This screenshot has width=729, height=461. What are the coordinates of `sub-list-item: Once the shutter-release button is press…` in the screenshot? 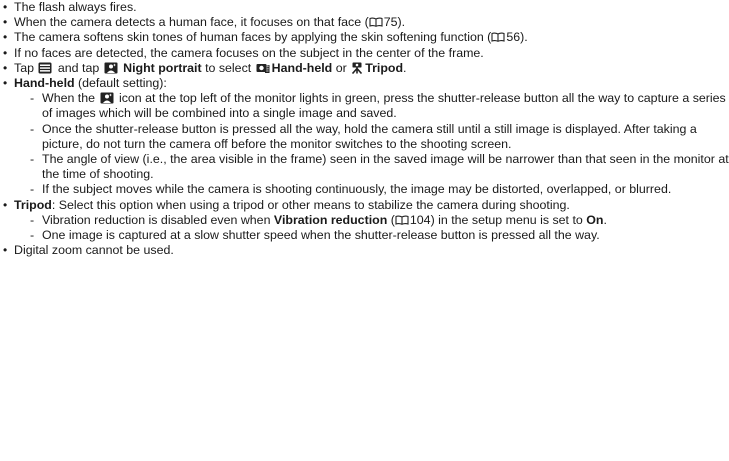 It's located at (379, 137).